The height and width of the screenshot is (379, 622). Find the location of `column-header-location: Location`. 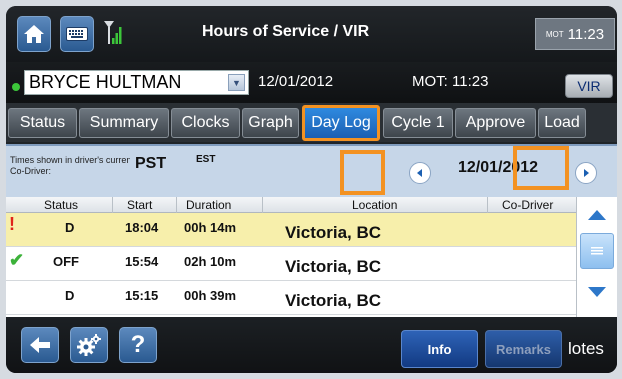

column-header-location: Location is located at coordinates (375, 205).